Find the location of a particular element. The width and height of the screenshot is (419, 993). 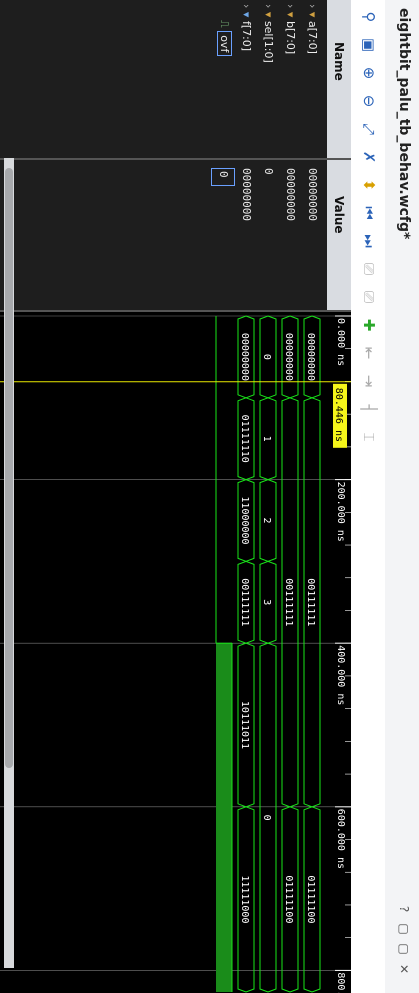

bus-value-a: 00111111 is located at coordinates (310, 602).